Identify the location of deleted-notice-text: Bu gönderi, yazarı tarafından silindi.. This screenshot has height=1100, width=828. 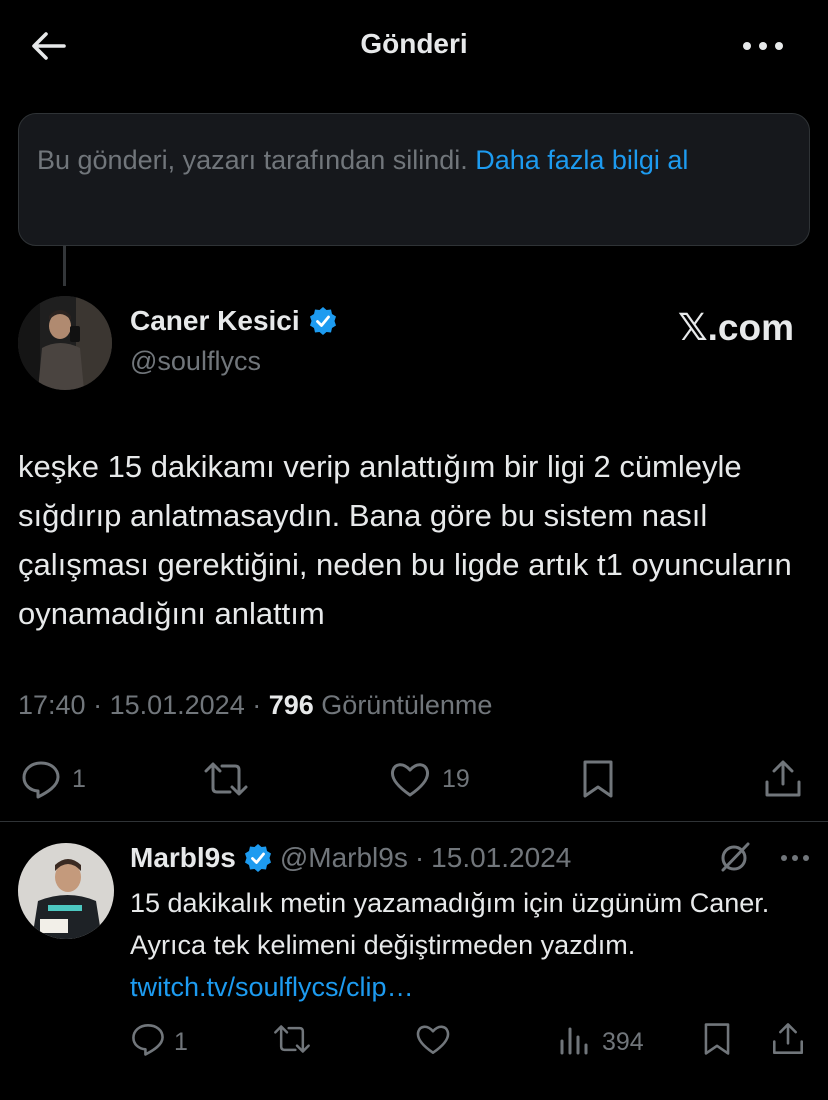
(256, 160).